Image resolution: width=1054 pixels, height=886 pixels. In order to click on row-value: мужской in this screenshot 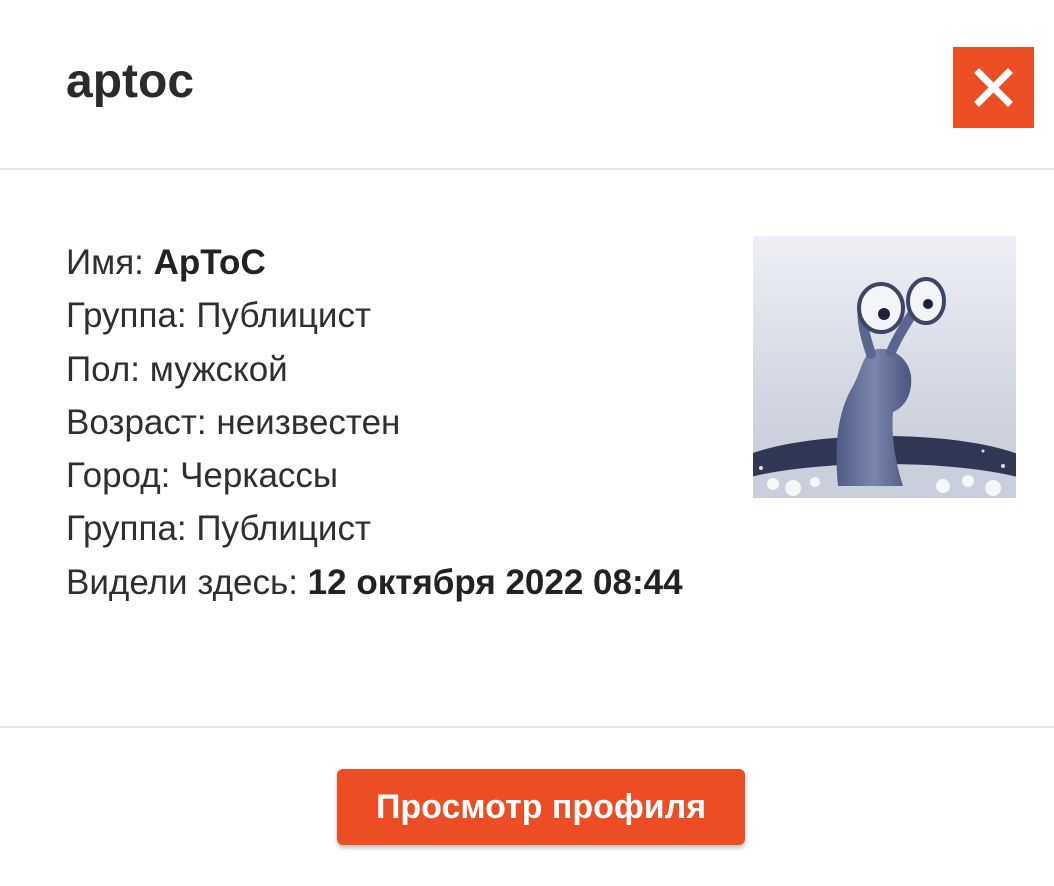, I will do `click(218, 369)`.